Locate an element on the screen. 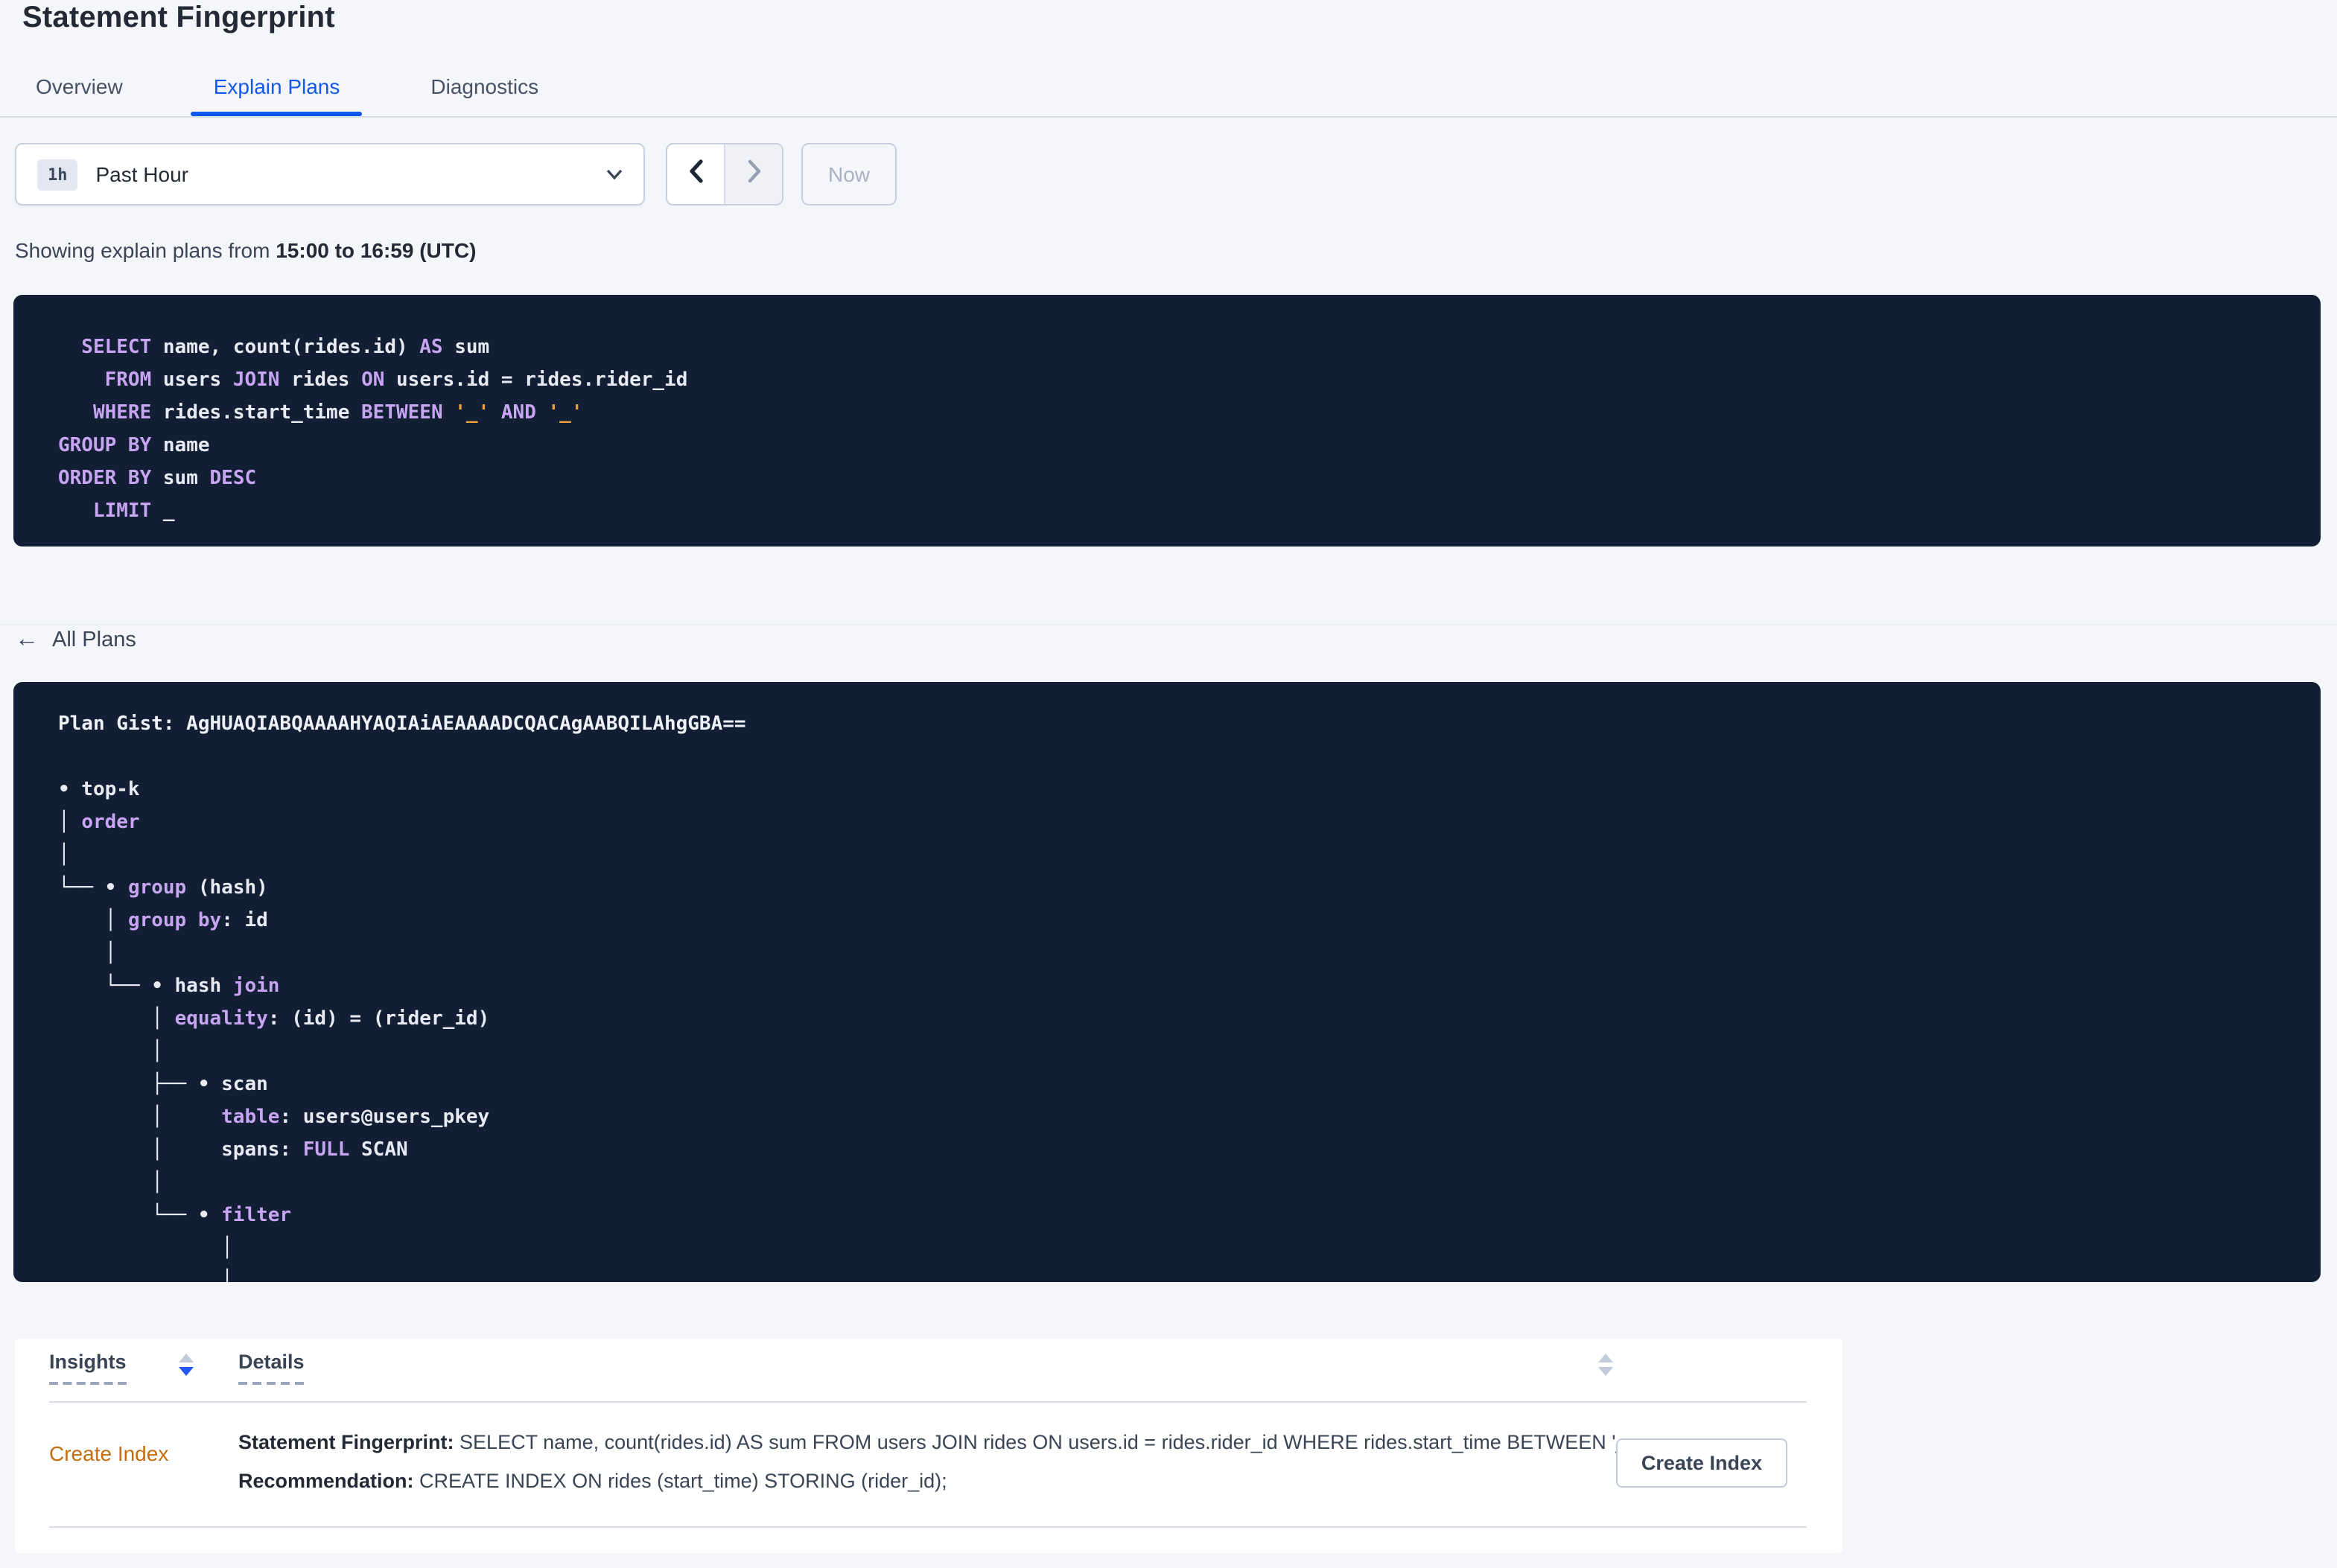  time-range-value: 15:00 to 16:59 (UTC) is located at coordinates (376, 250).